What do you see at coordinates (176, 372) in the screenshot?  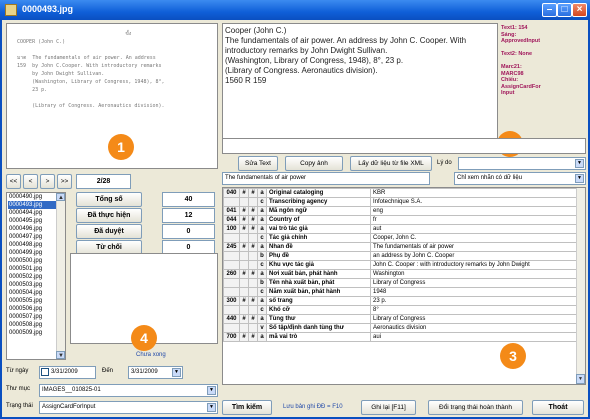 I see `to-date-dropdown-icon: ▼` at bounding box center [176, 372].